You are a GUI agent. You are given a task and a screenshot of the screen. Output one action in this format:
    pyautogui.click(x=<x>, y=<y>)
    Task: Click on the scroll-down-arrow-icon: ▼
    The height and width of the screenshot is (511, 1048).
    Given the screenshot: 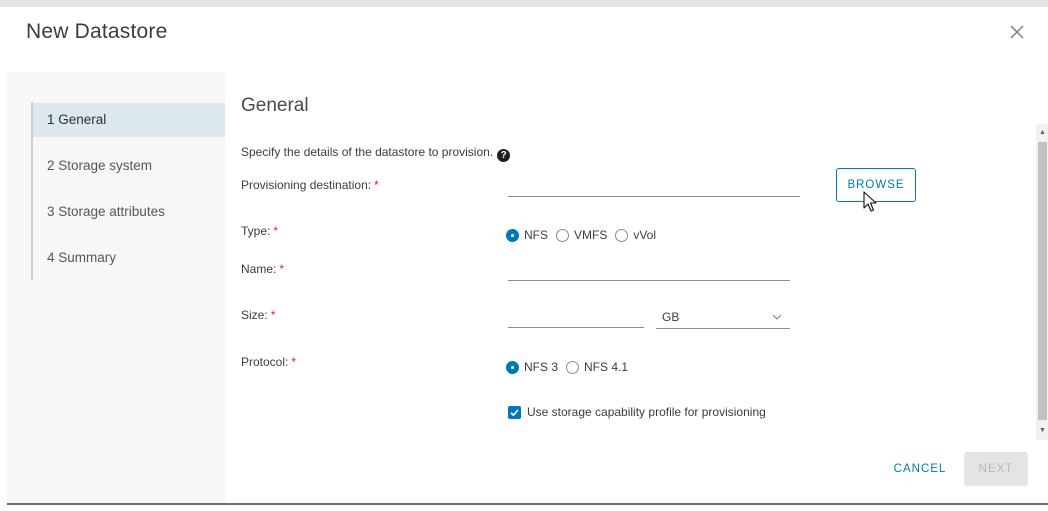 What is the action you would take?
    pyautogui.click(x=1042, y=431)
    